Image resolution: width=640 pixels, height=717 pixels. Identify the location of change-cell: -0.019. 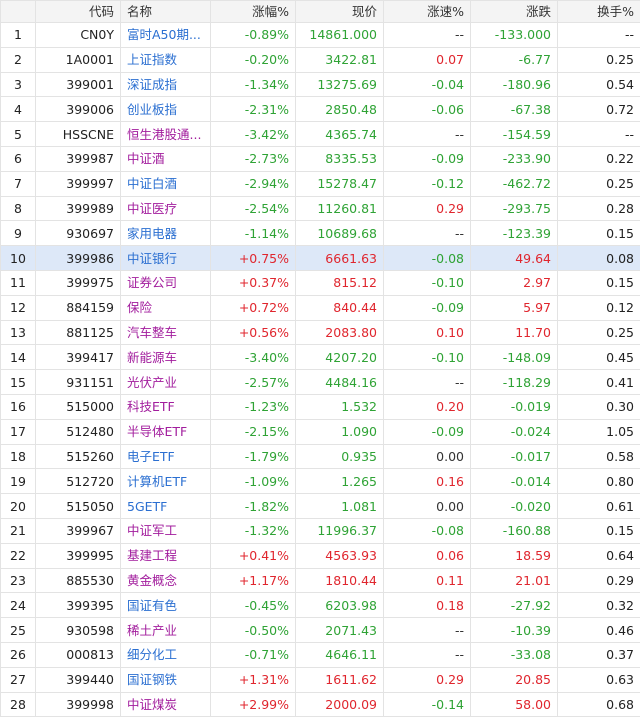
(514, 406).